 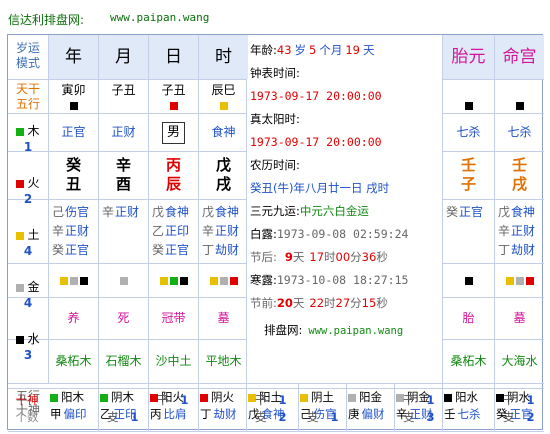 I want to click on info-text: 20, so click(x=284, y=303).